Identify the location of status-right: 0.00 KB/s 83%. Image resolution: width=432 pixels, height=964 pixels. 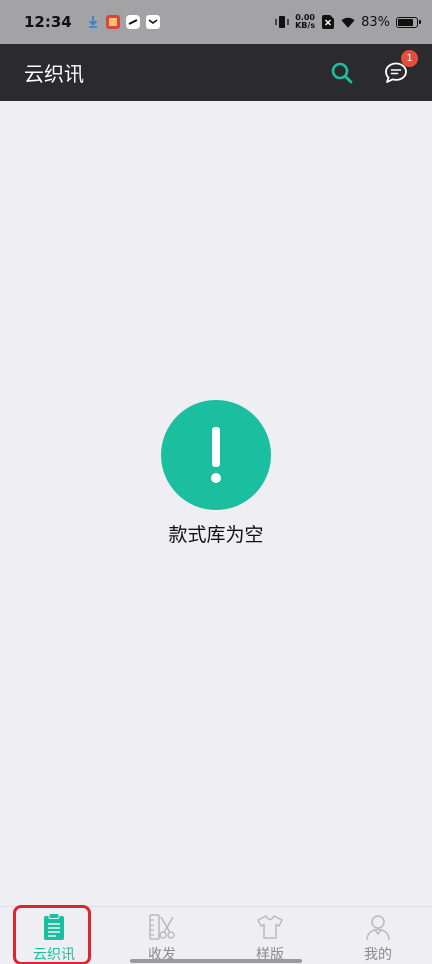
(348, 22).